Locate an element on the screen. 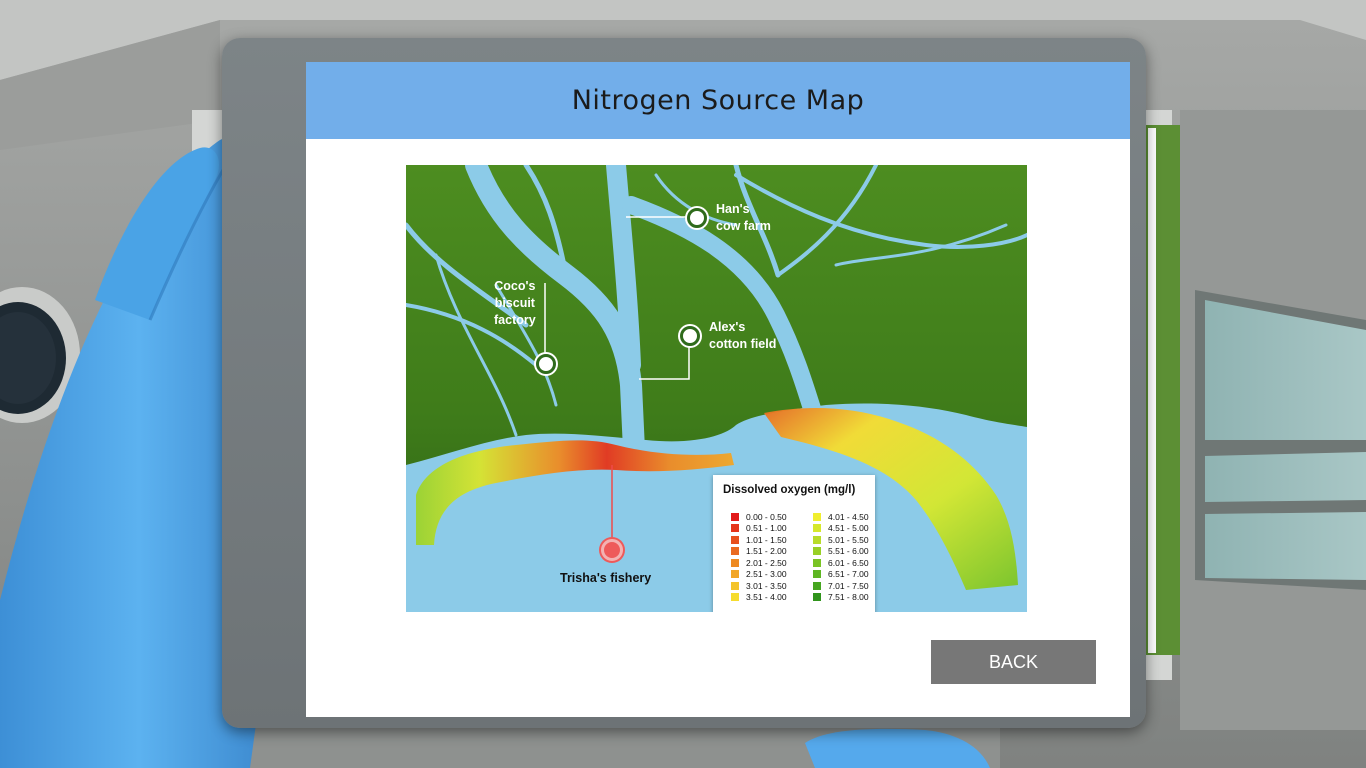 The width and height of the screenshot is (1366, 768). legend-range: 5.51 - 6.00 is located at coordinates (848, 551).